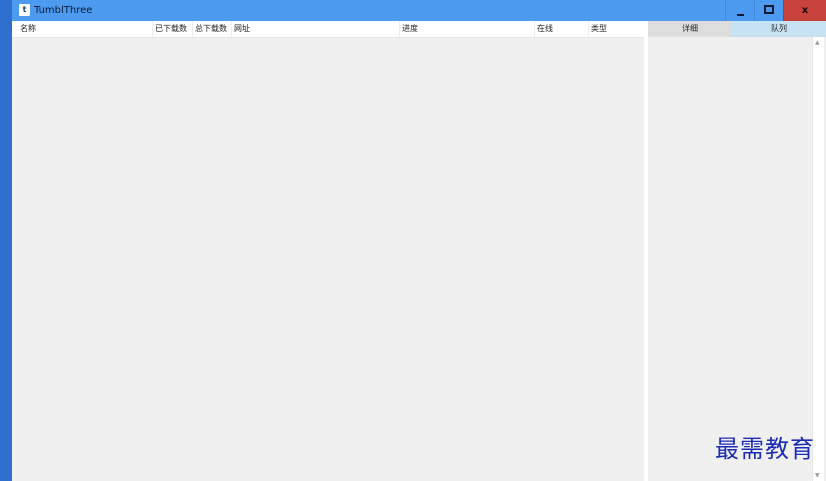 The width and height of the screenshot is (826, 481). I want to click on close-icon: x, so click(805, 10).